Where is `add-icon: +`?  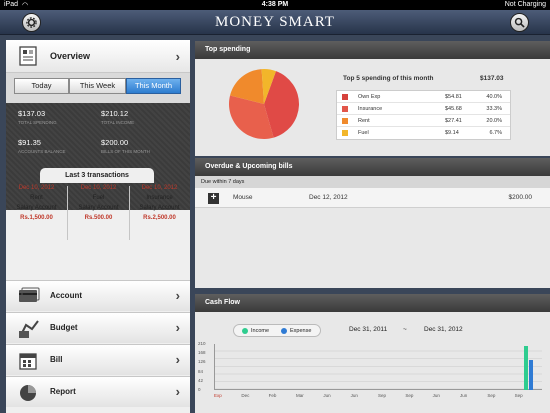
add-icon: + is located at coordinates (213, 198).